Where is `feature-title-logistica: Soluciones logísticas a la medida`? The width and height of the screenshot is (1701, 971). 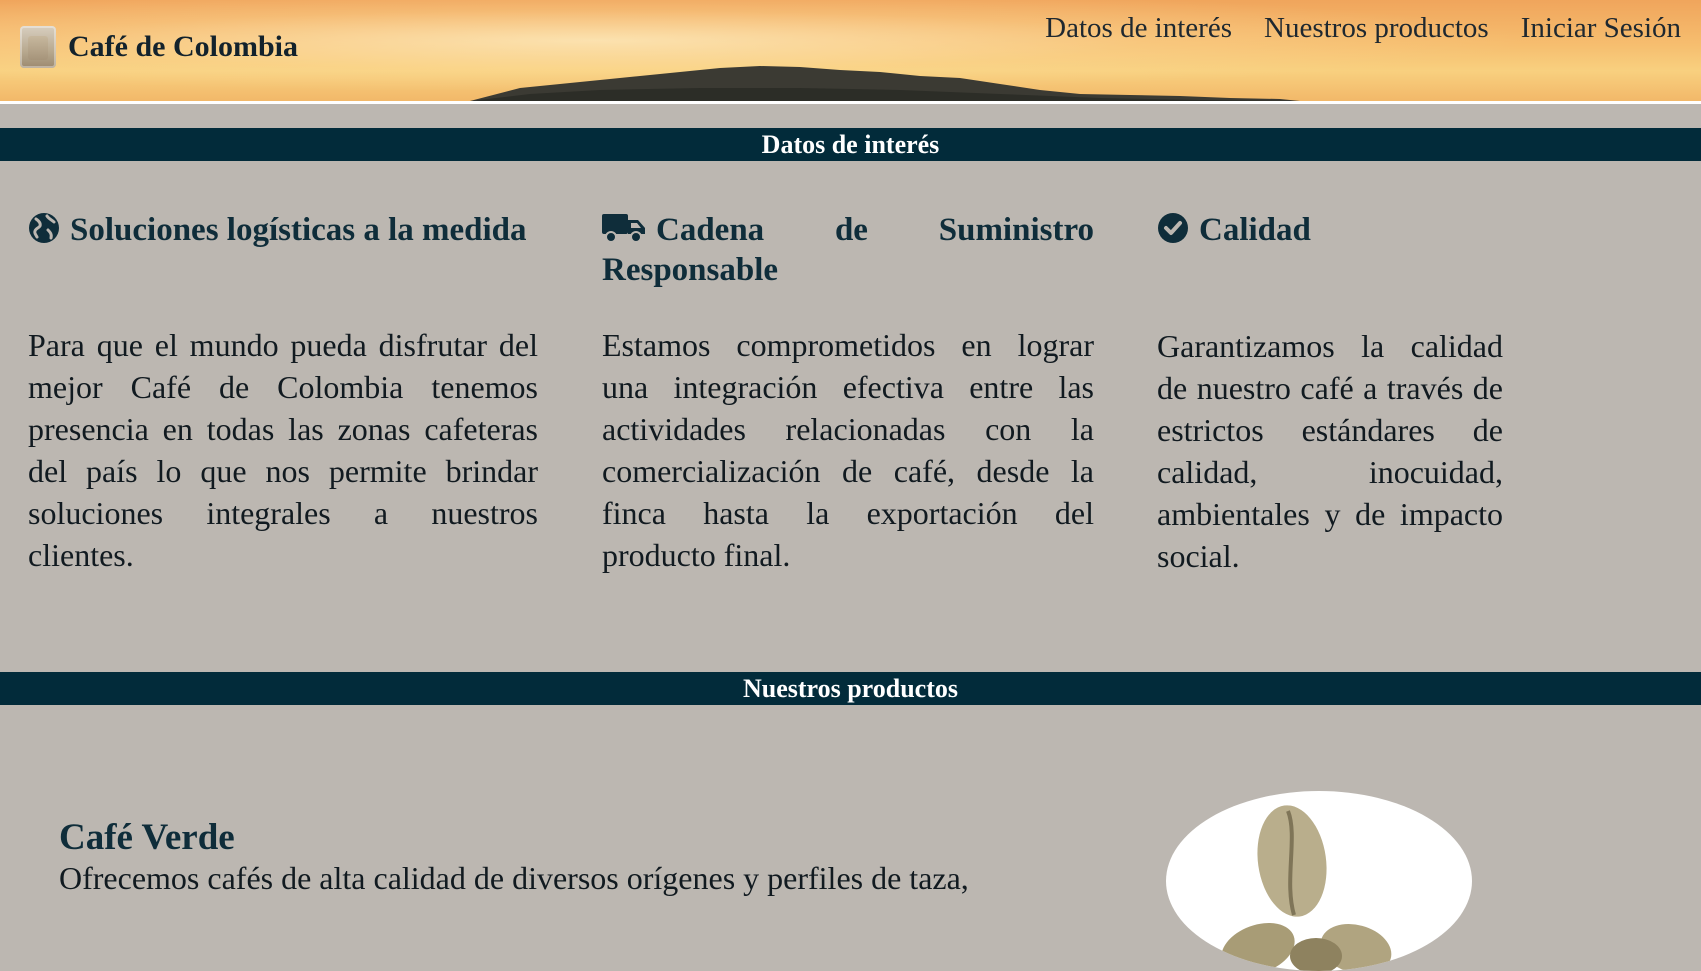
feature-title-logistica: Soluciones logísticas a la medida is located at coordinates (283, 249).